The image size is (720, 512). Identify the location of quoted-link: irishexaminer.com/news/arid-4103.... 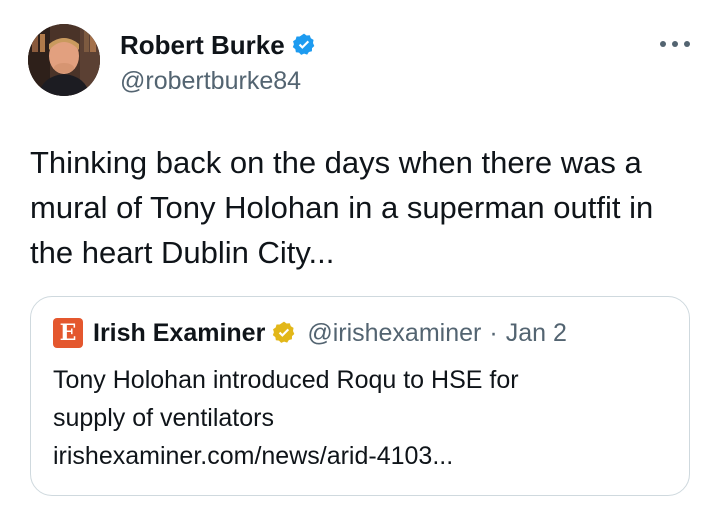
(363, 456).